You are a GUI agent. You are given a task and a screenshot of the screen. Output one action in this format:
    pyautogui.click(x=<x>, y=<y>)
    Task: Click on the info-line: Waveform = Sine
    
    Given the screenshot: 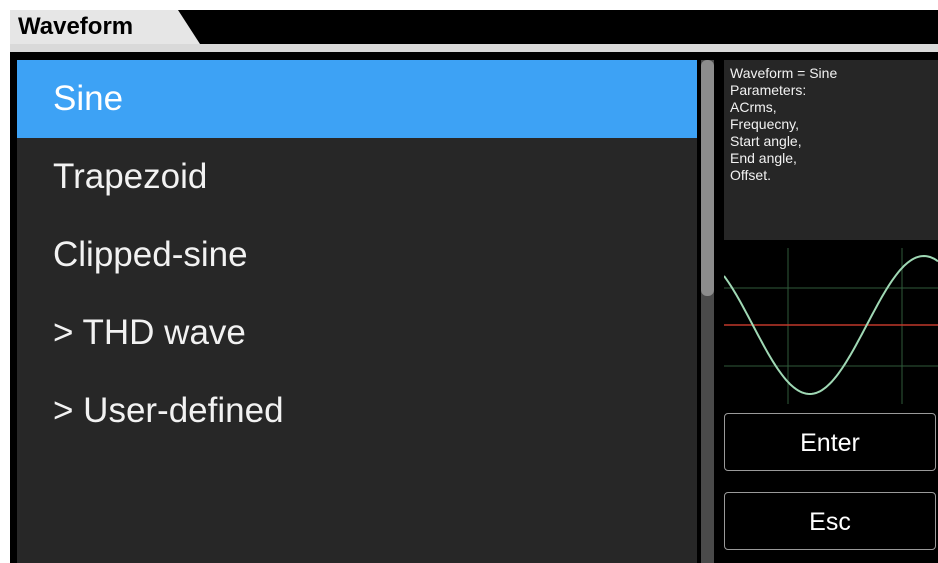 What is the action you would take?
    pyautogui.click(x=784, y=73)
    